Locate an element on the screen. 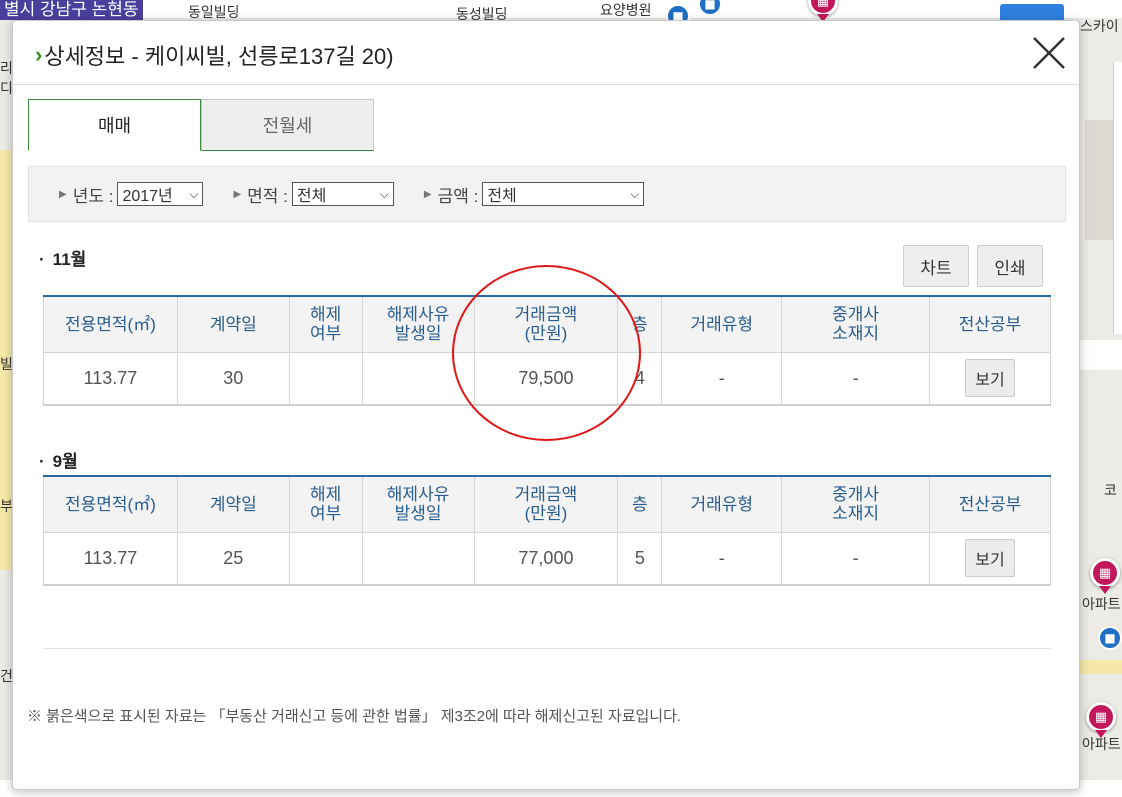 The image size is (1122, 797). map-label: 아파트 is located at coordinates (1101, 604).